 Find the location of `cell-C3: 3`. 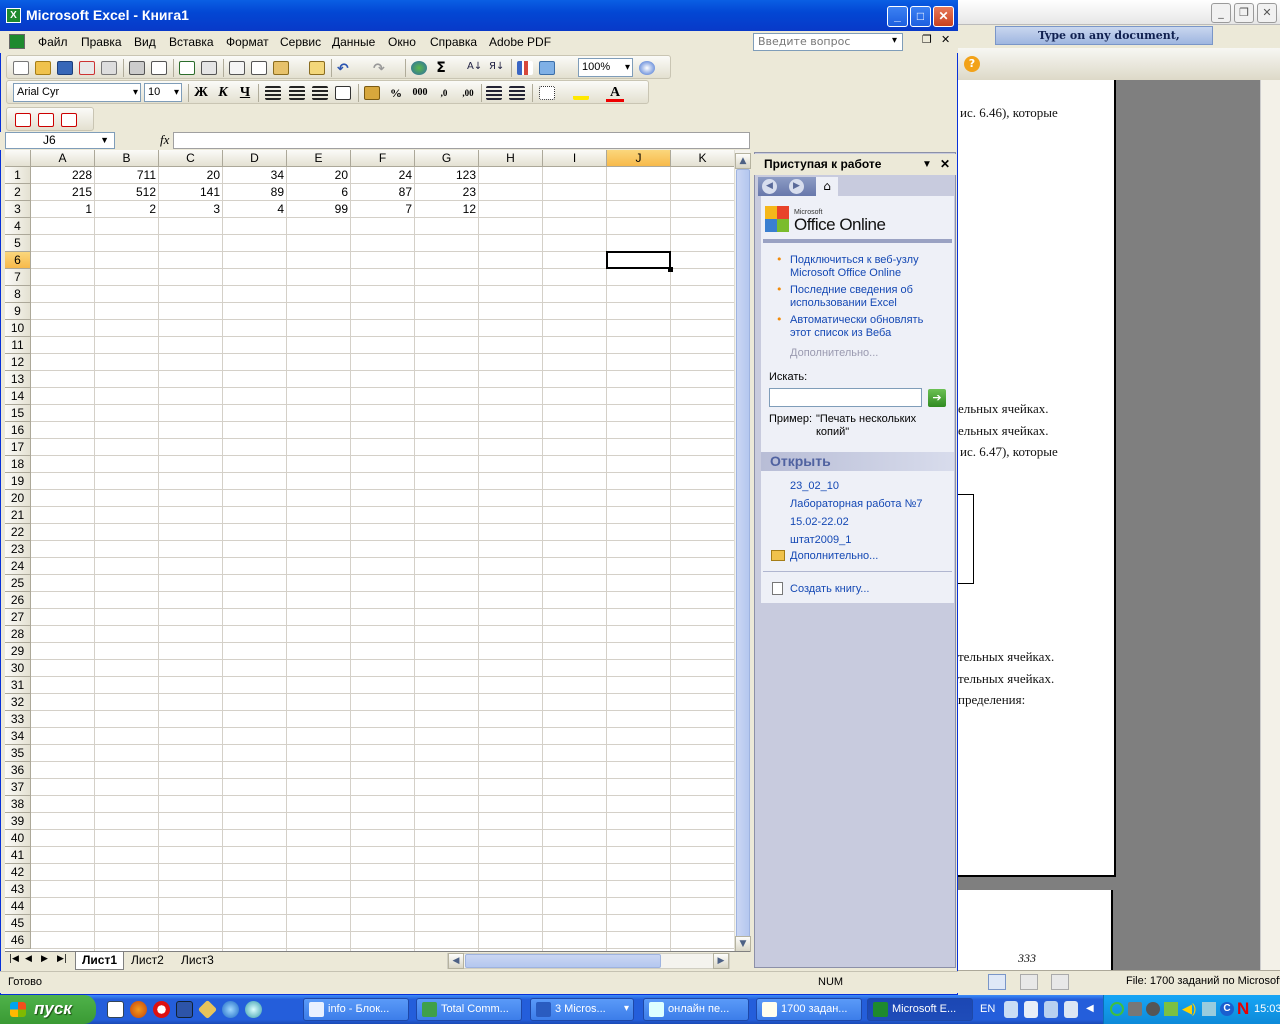

cell-C3: 3 is located at coordinates (191, 209).